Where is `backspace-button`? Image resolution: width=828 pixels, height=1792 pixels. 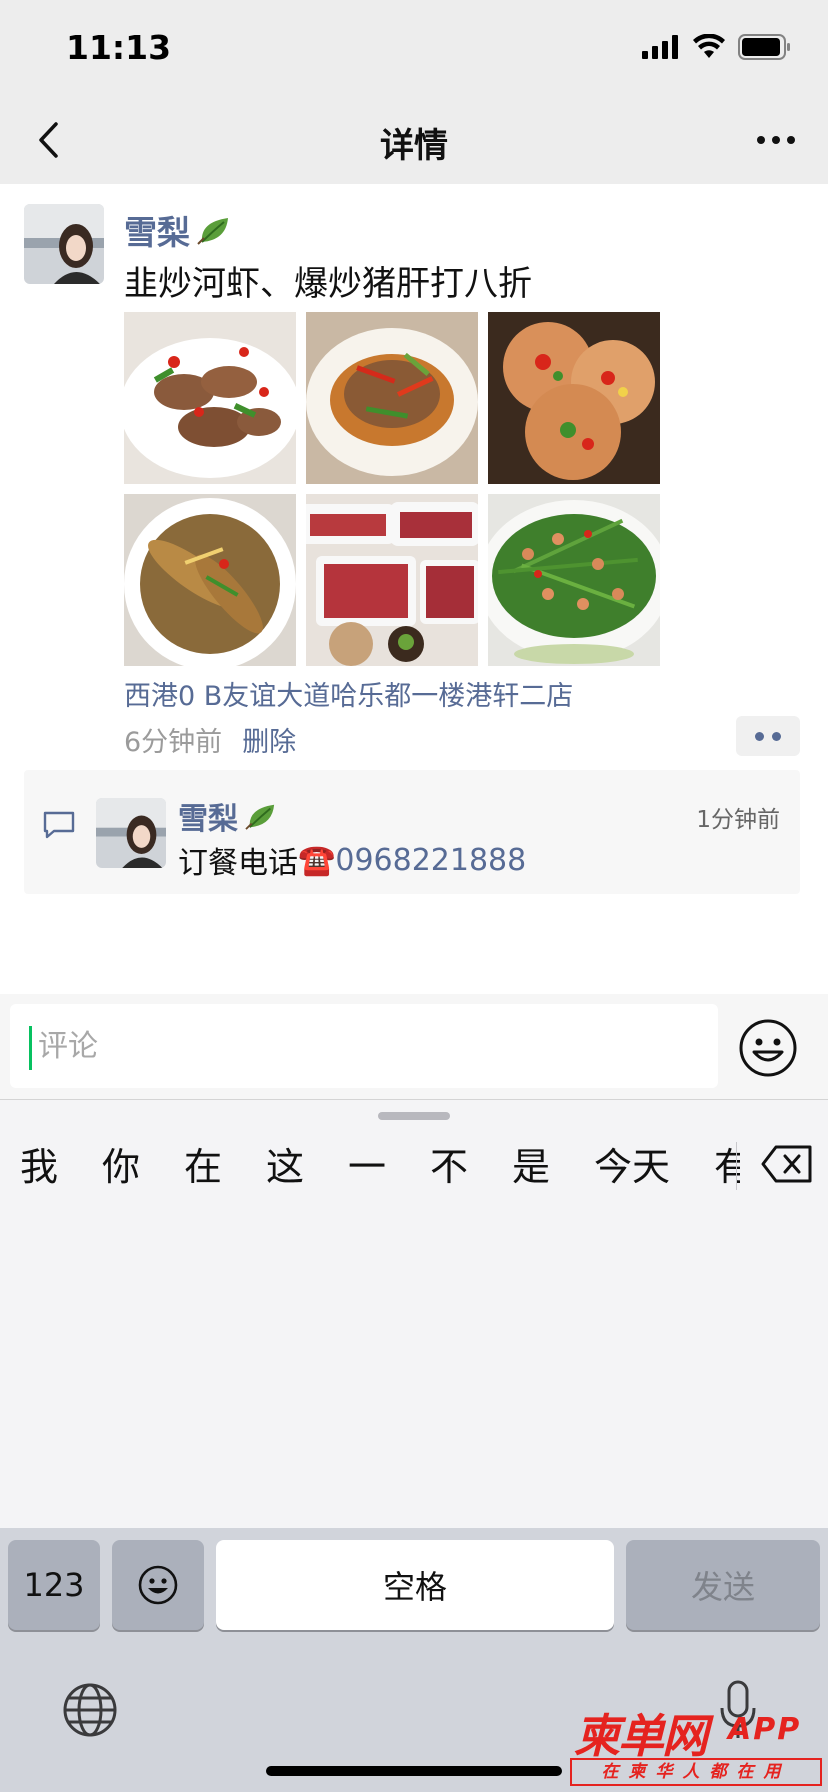
backspace-button is located at coordinates (787, 1164).